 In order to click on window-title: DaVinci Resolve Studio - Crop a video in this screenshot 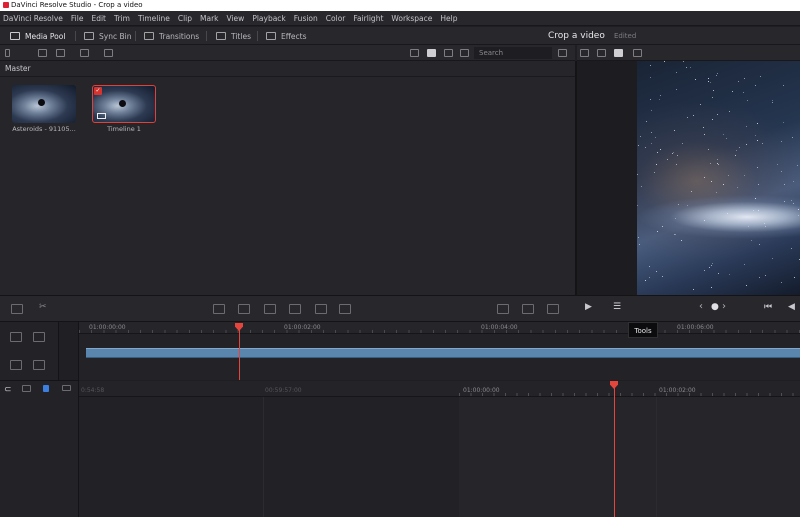, I will do `click(77, 5)`.